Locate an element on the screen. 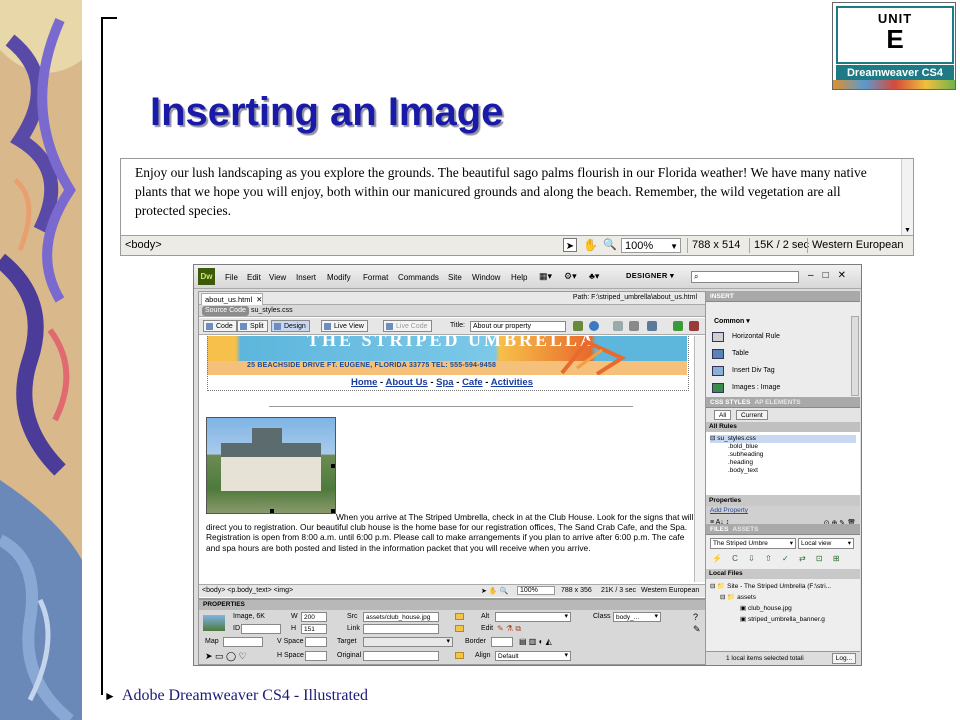 Image resolution: width=960 pixels, height=720 pixels. source-code-tab: Source Code is located at coordinates (225, 311).